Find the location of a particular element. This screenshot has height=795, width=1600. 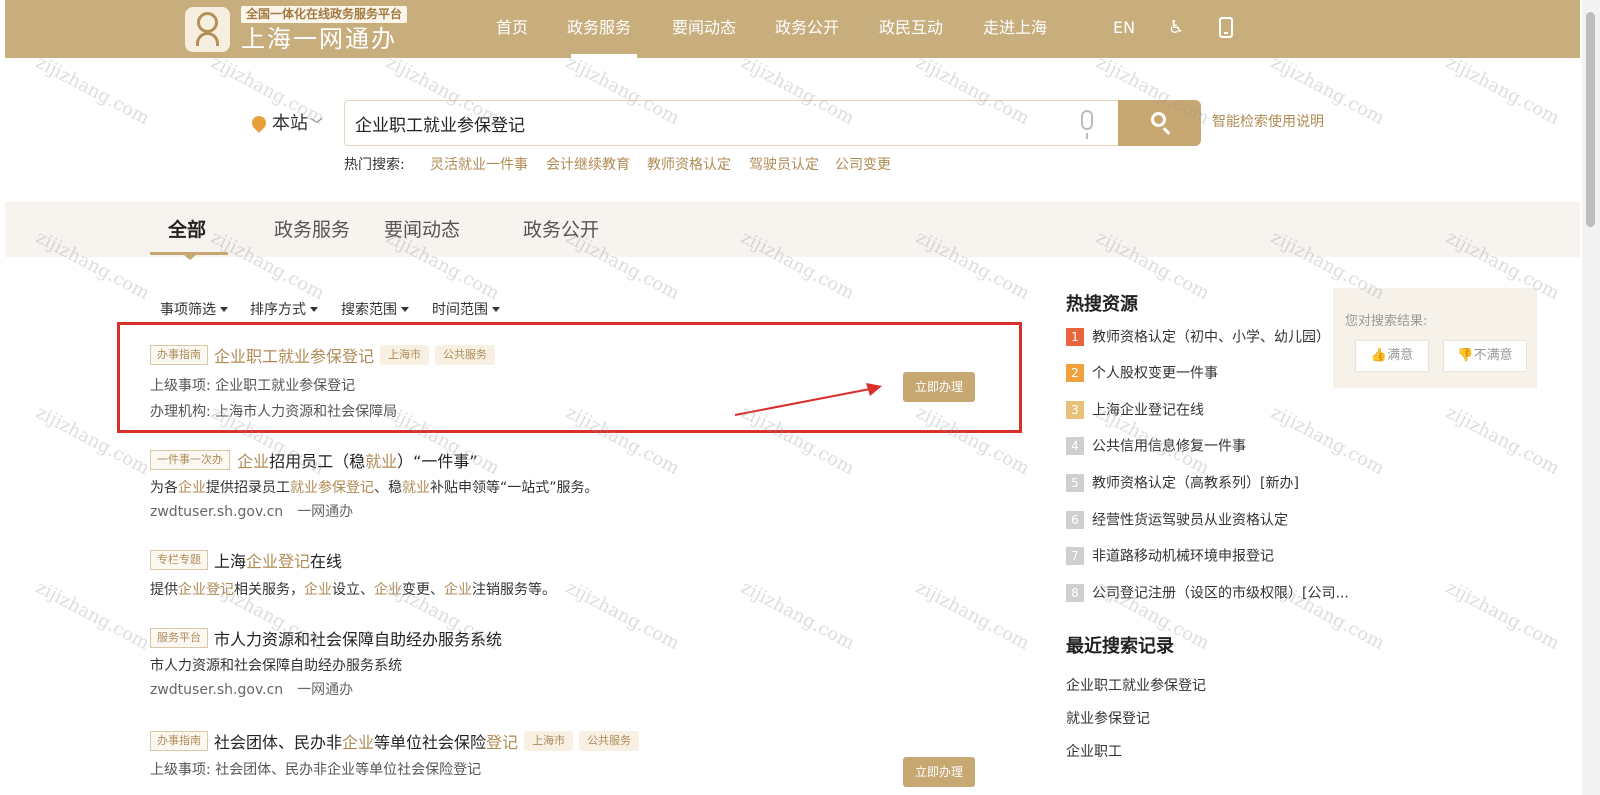

result-source-name: 一网通办 is located at coordinates (325, 512).